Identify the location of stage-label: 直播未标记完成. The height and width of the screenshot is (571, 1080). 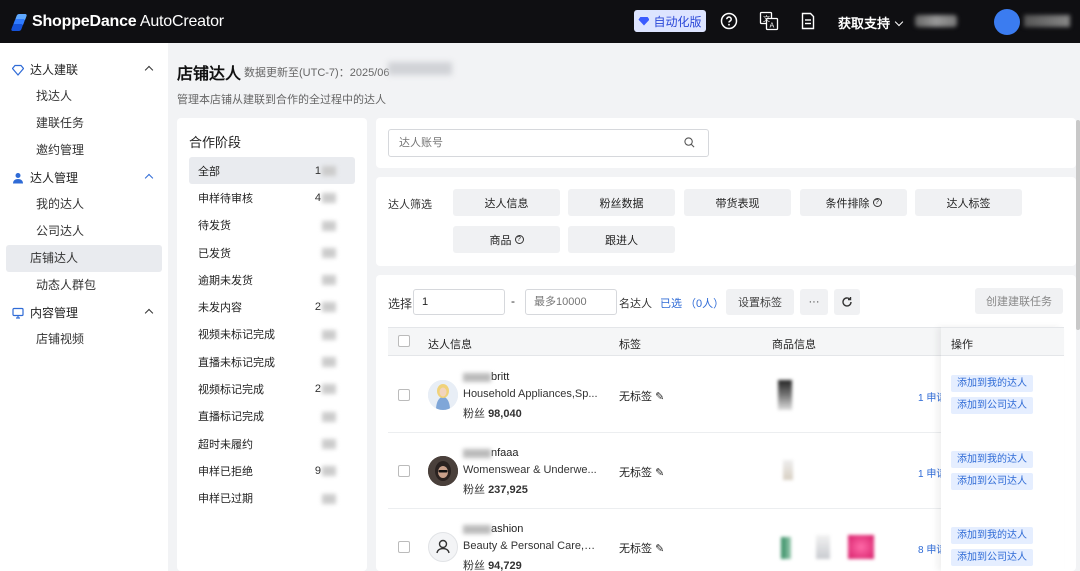
(236, 362).